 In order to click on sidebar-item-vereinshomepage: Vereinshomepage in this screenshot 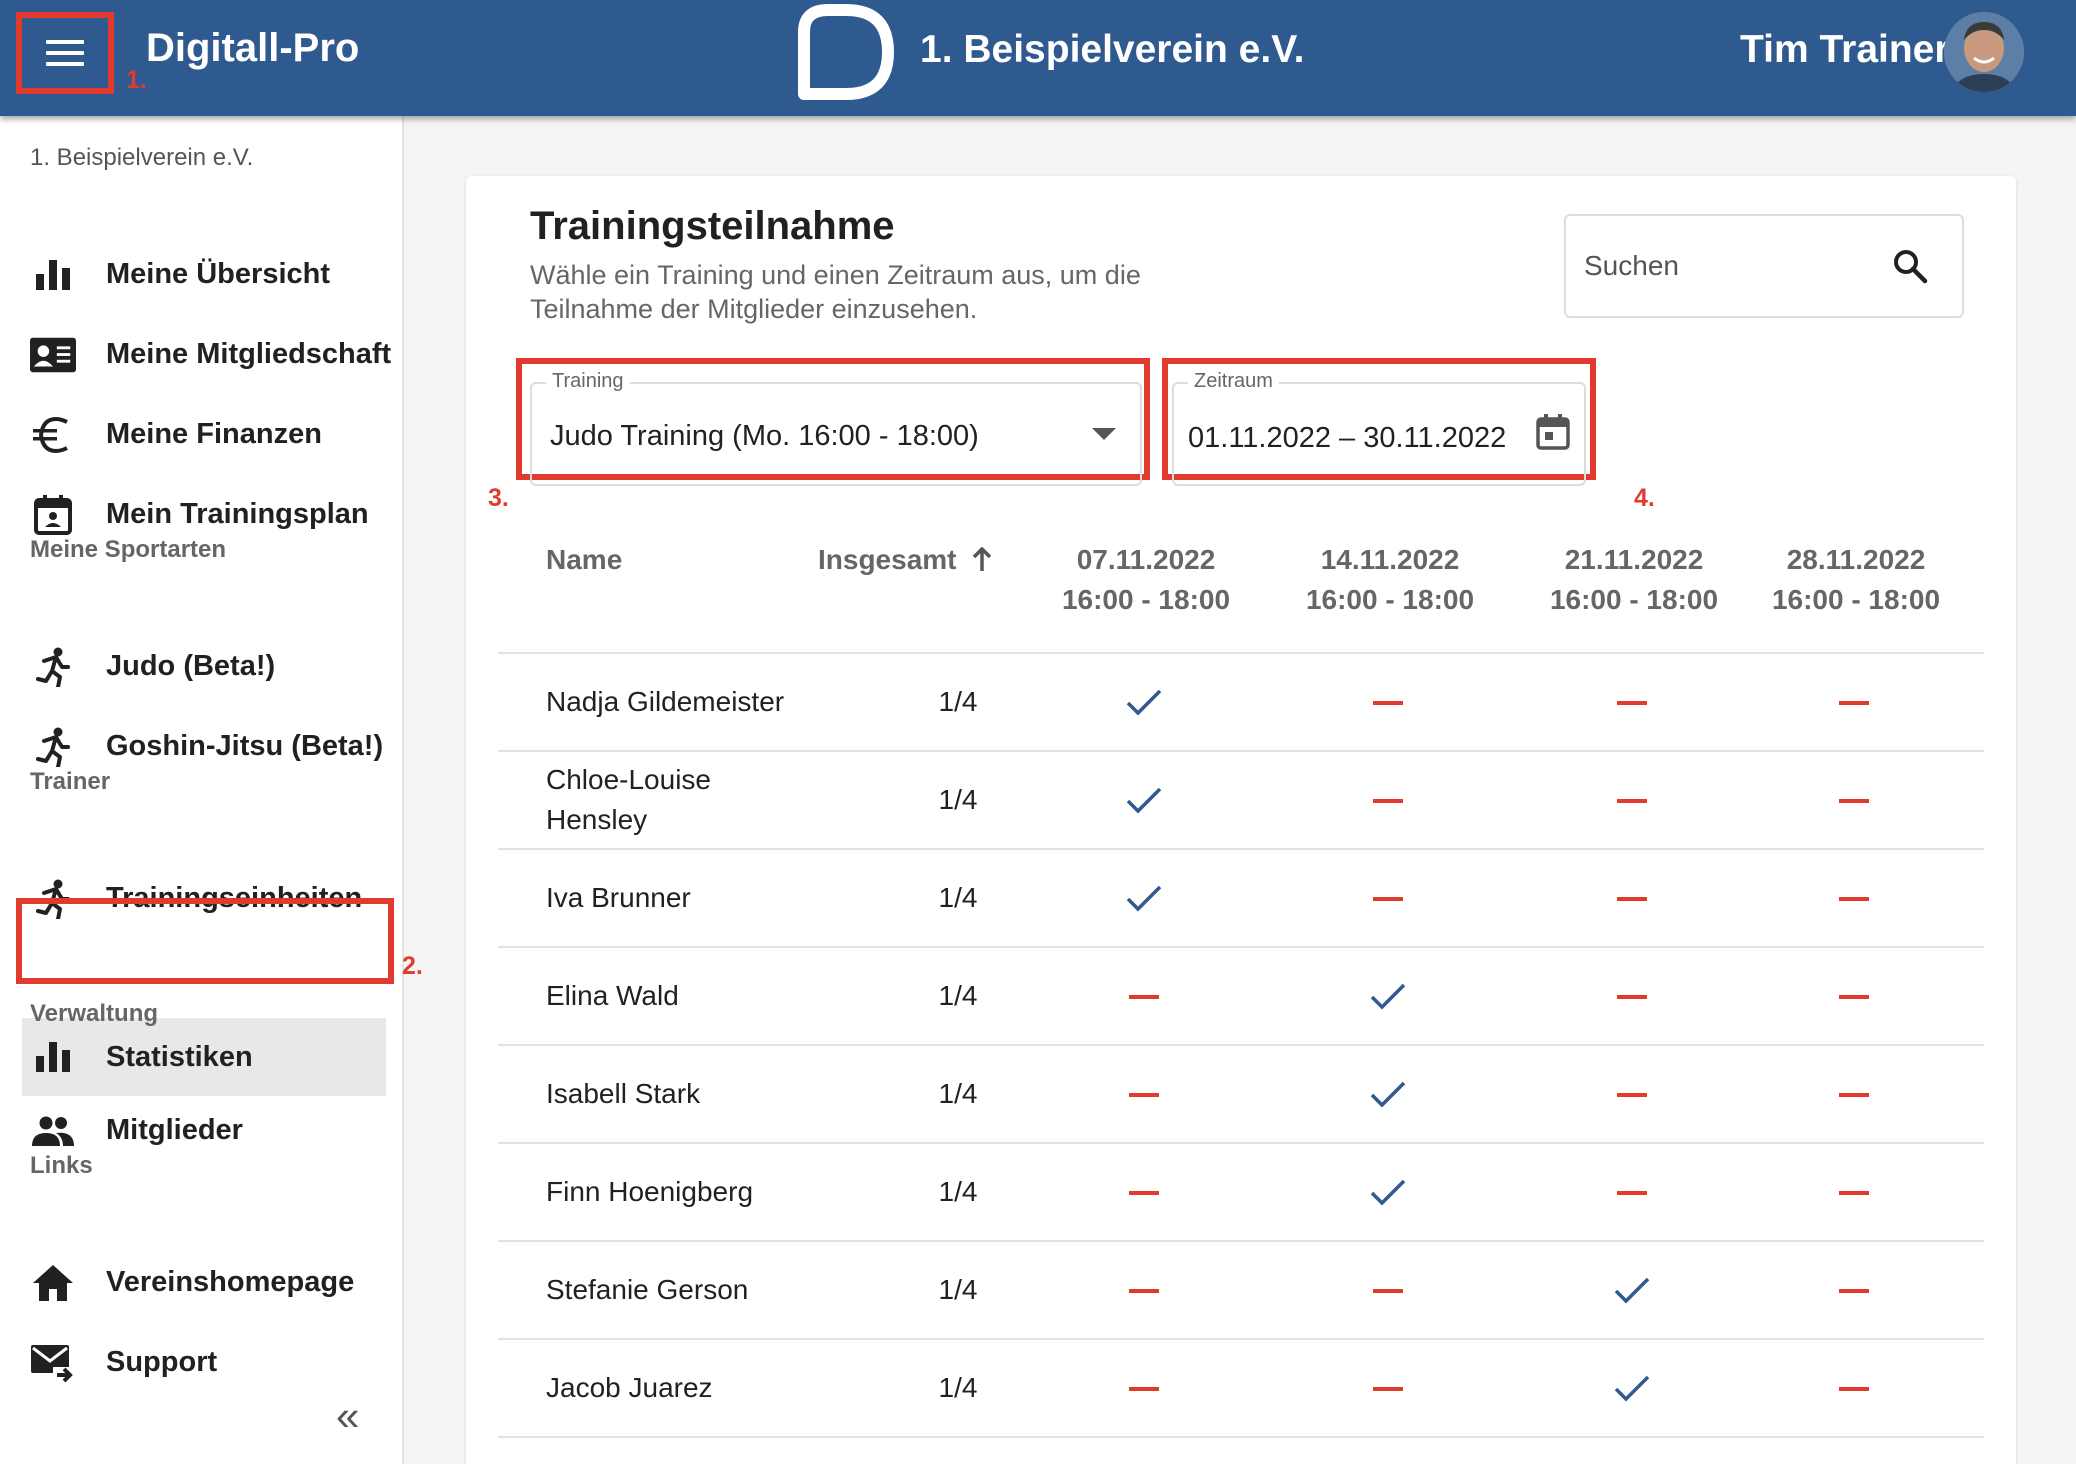, I will do `click(202, 1282)`.